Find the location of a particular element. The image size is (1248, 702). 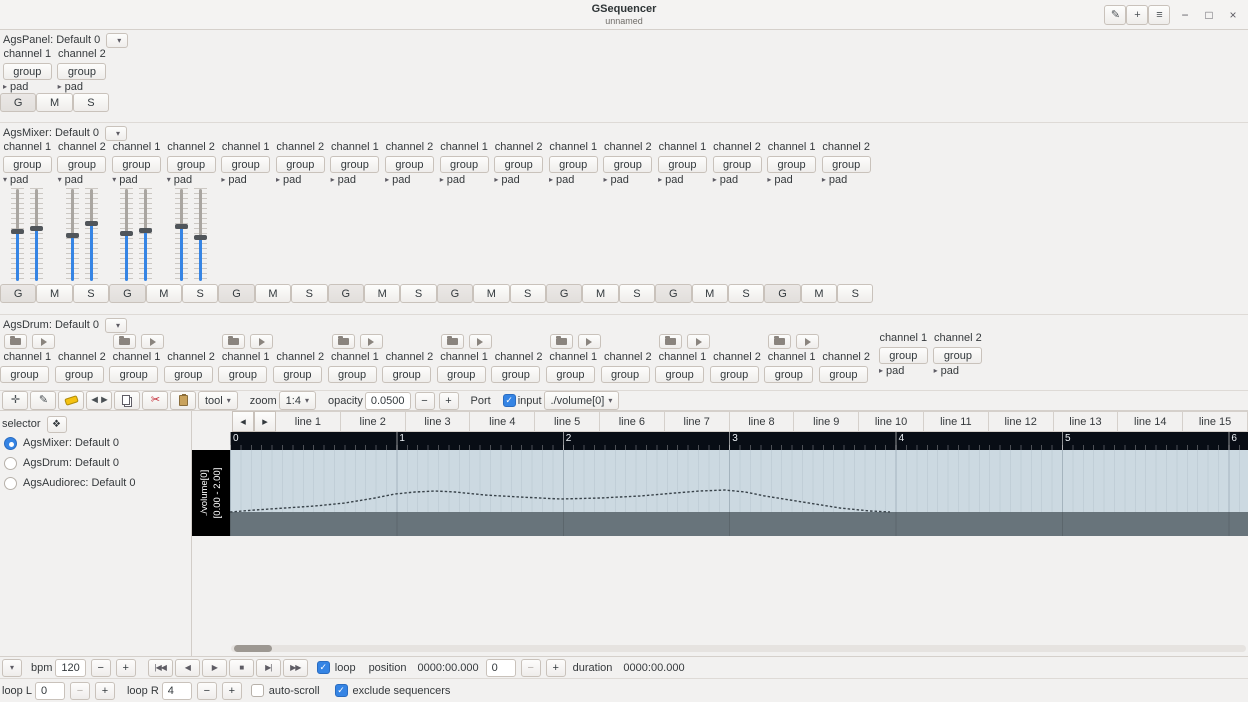

automation-edit-area is located at coordinates (739, 493).